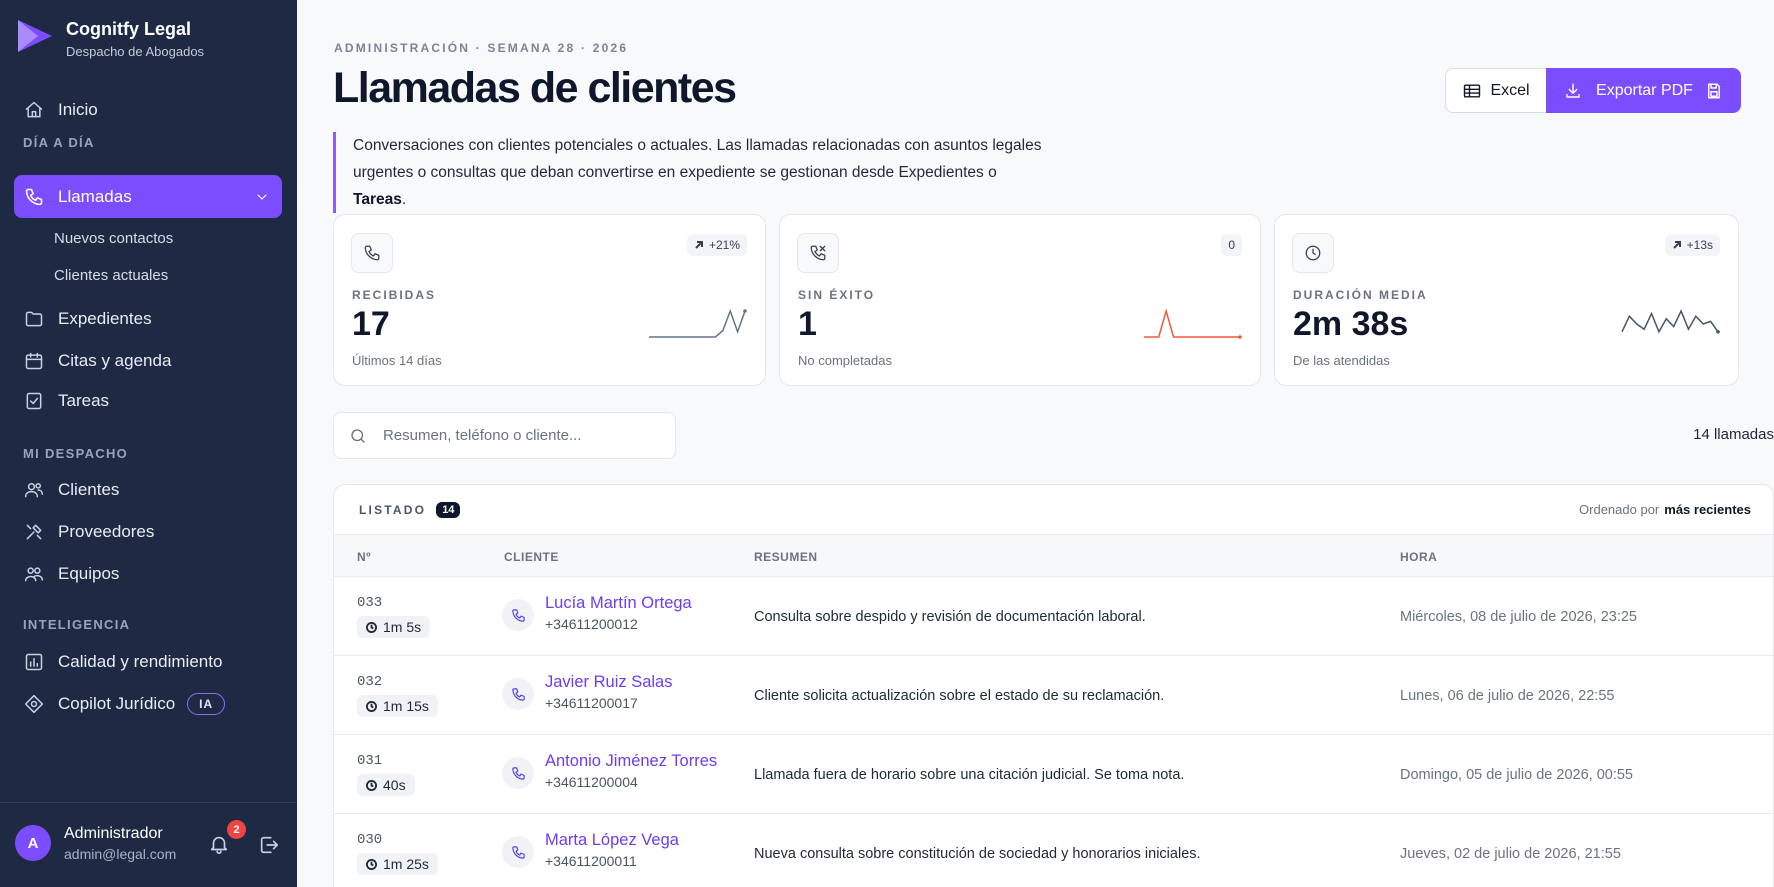 The height and width of the screenshot is (887, 1774). Describe the element at coordinates (1699, 245) in the screenshot. I see `kpi-delta-value: +13s` at that location.